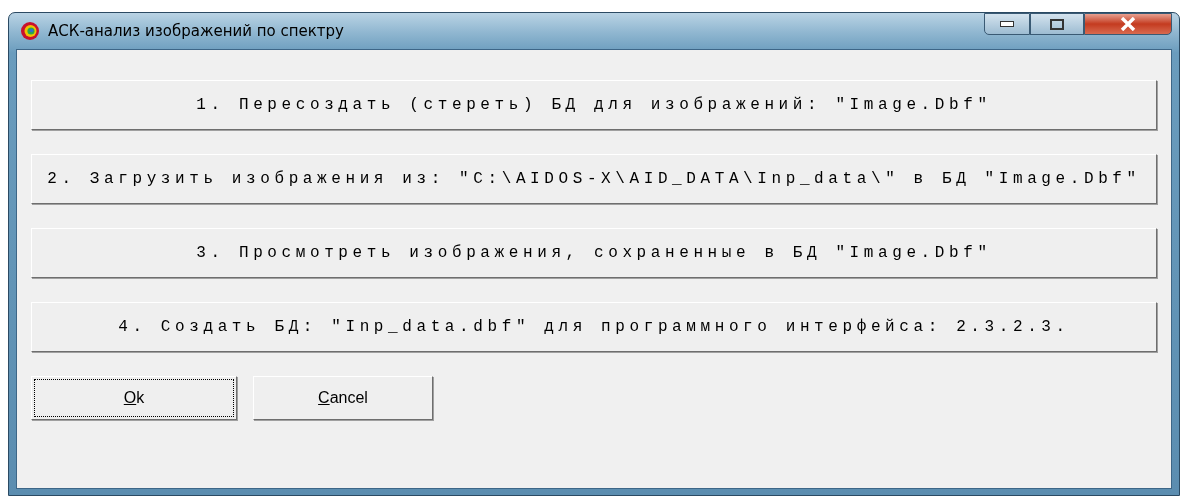 This screenshot has width=1188, height=504. Describe the element at coordinates (196, 31) in the screenshot. I see `window-title: АСК-анализ изображений по спектру` at that location.